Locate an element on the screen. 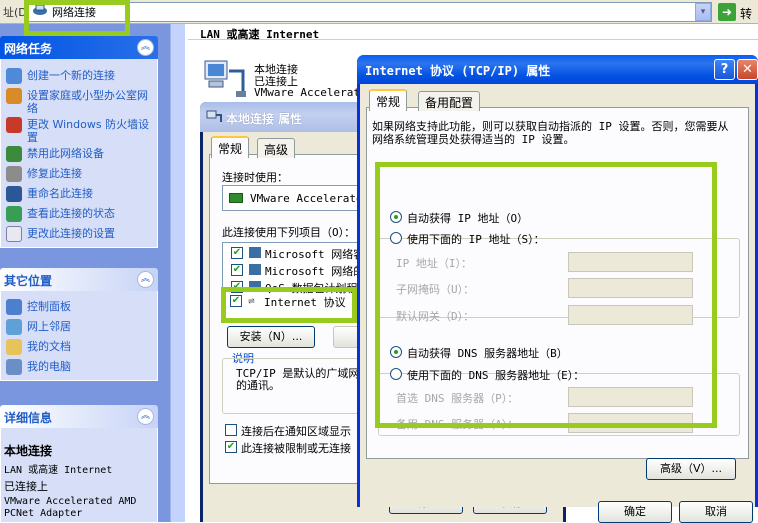 The height and width of the screenshot is (523, 758). help-icon: ? is located at coordinates (724, 69).